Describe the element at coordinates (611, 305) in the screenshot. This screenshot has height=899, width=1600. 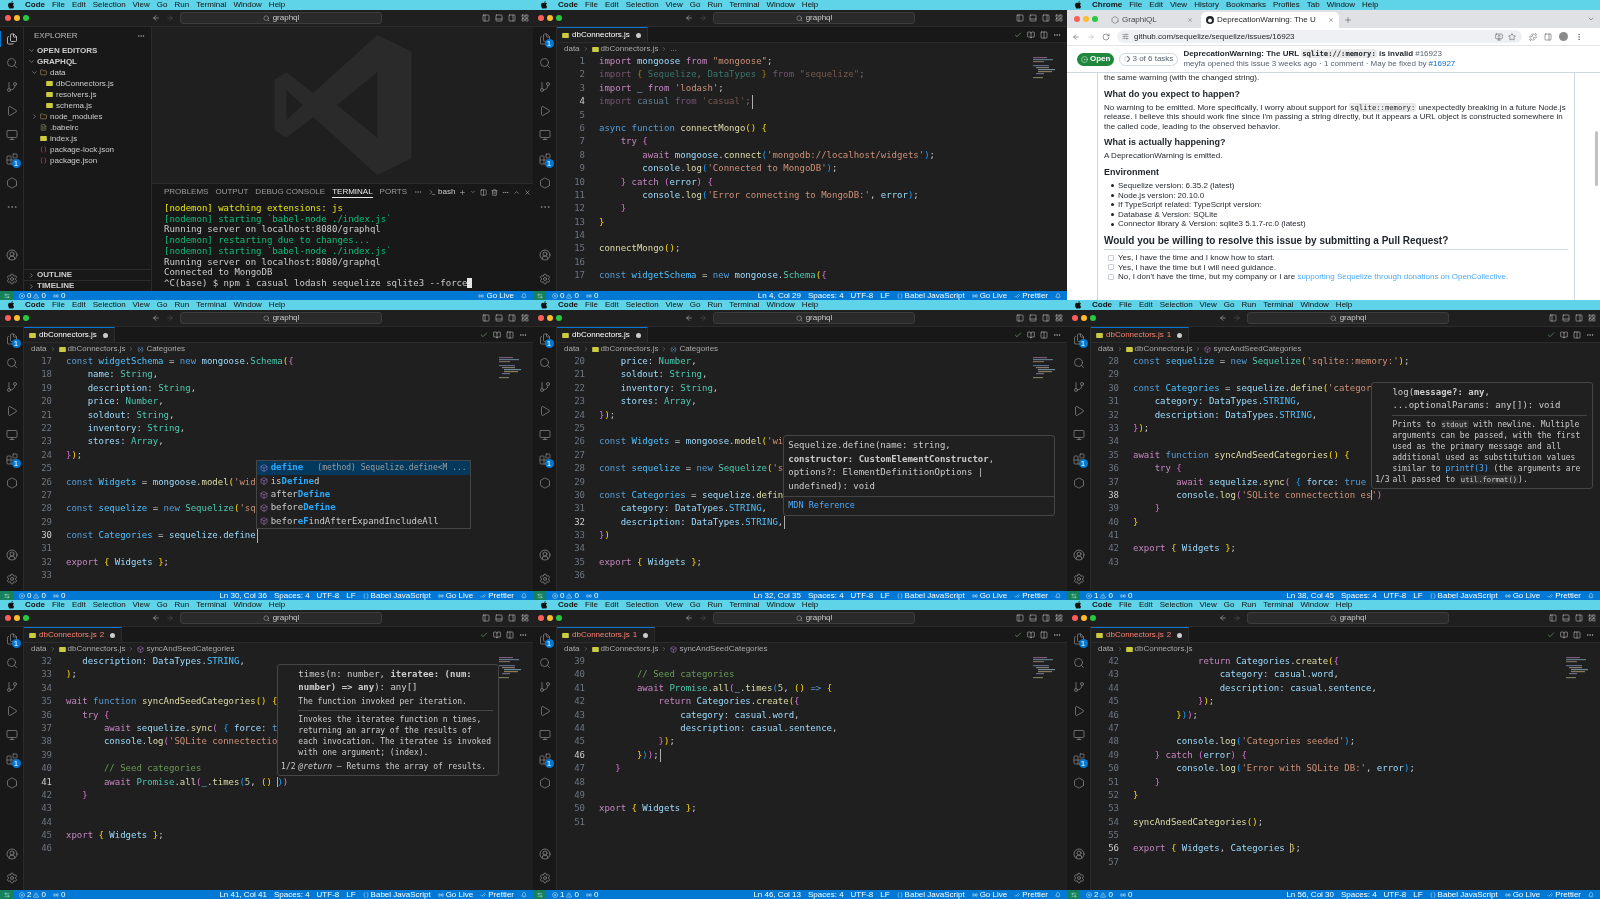
I see `menu-item: Edit` at that location.